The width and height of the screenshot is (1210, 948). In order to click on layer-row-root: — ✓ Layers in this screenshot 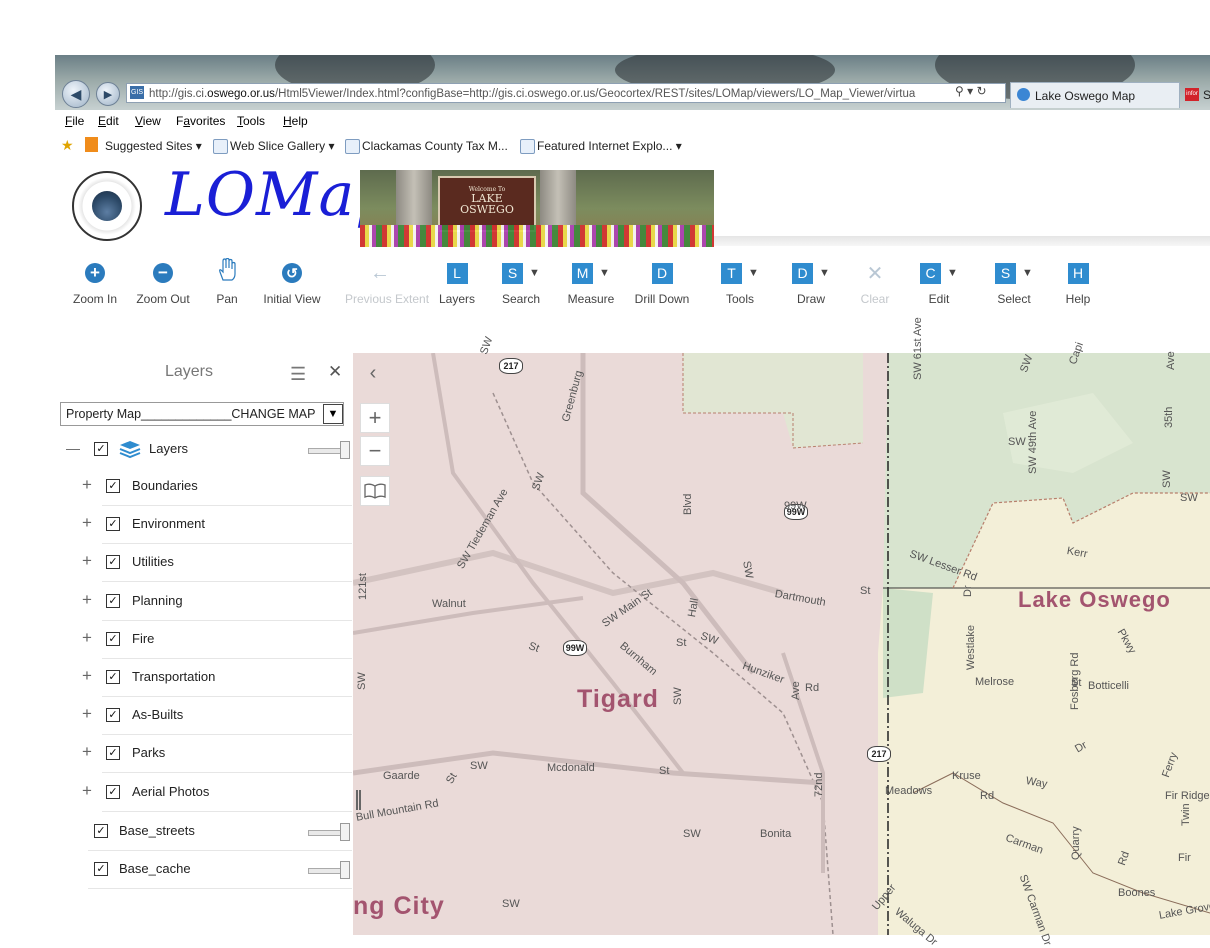, I will do `click(206, 449)`.